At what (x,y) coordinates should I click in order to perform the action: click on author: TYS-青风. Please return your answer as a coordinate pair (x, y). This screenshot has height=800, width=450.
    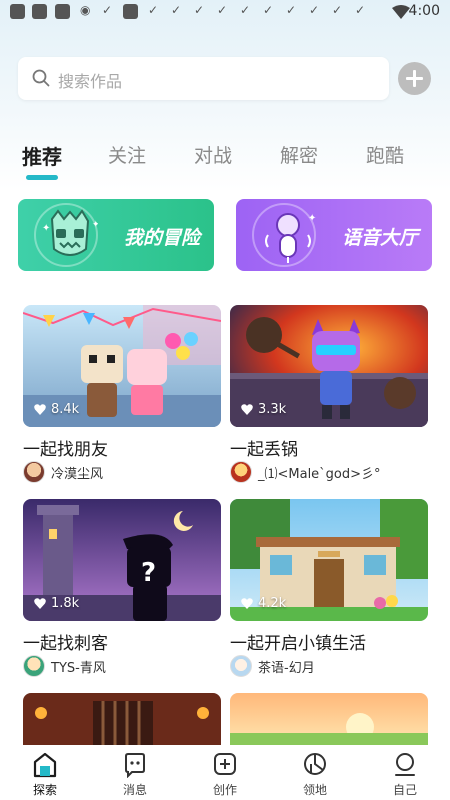
    Looking at the image, I should click on (64, 666).